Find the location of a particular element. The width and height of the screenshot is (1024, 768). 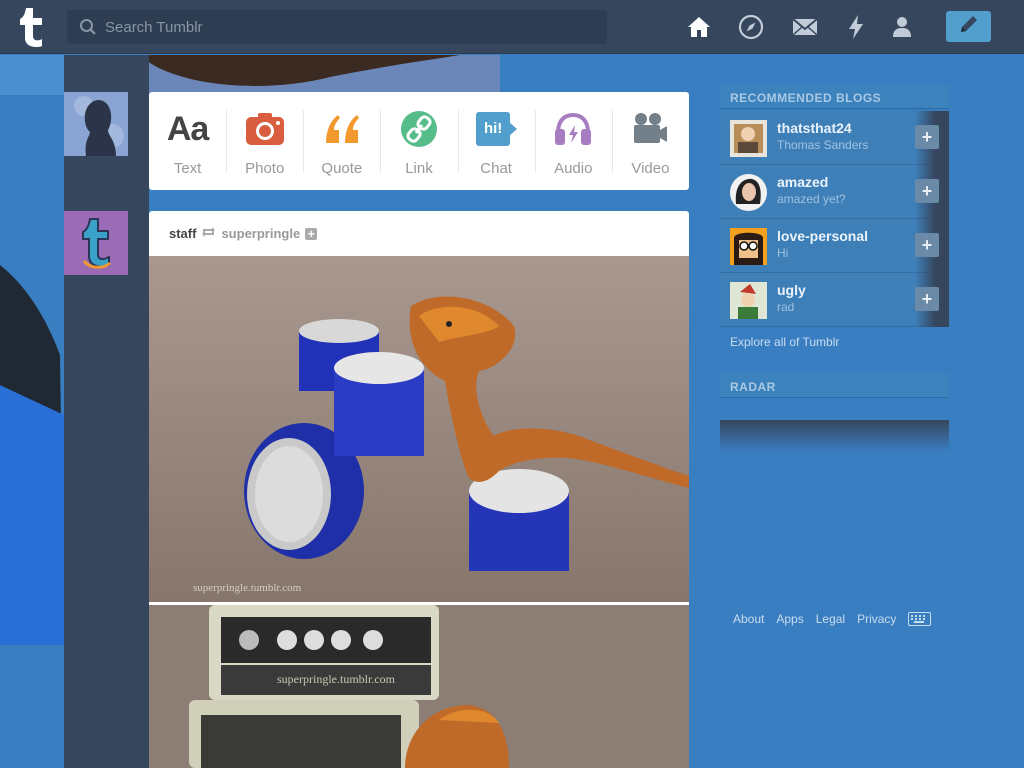

camera-icon is located at coordinates (264, 129).